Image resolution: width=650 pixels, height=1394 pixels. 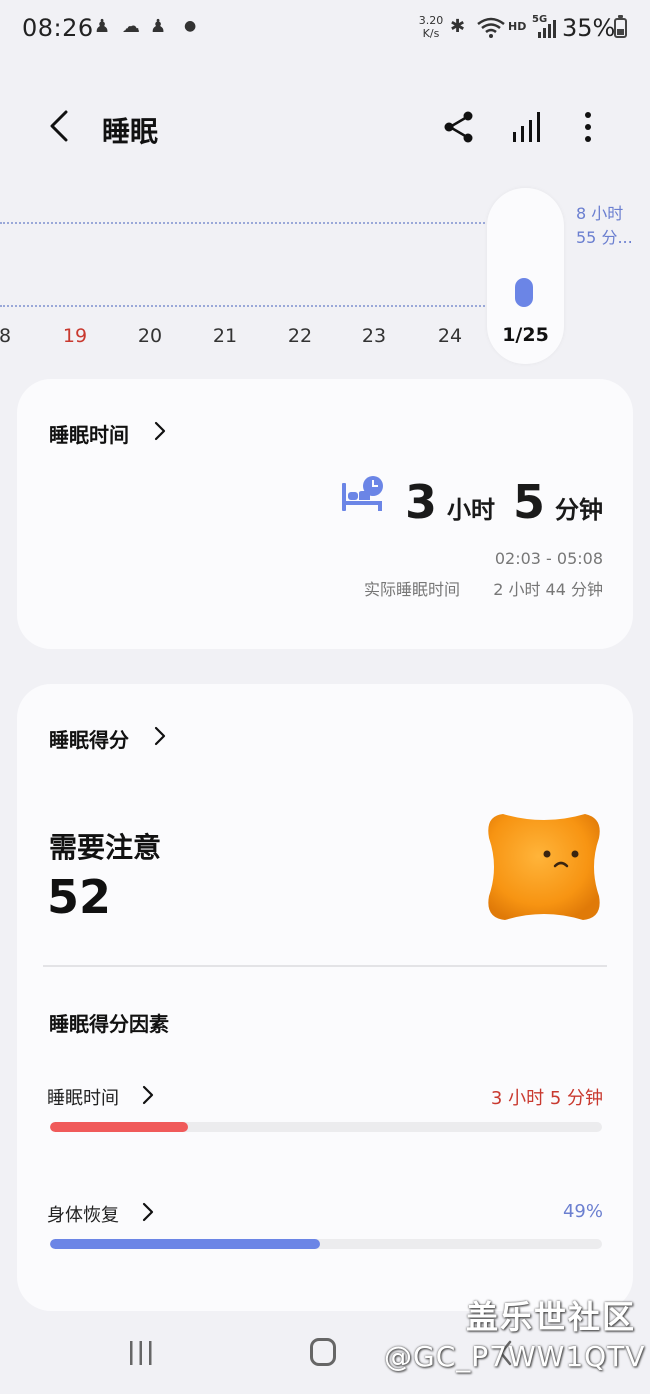 What do you see at coordinates (548, 558) in the screenshot?
I see `sleep-range: 02:03 - 05:08` at bounding box center [548, 558].